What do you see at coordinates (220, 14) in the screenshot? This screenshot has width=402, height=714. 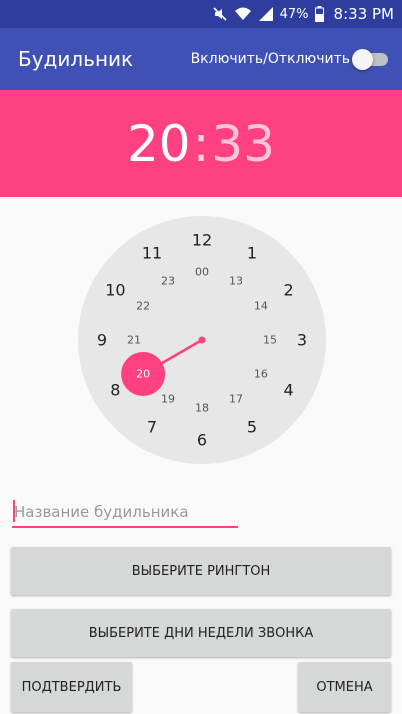 I see `mute-icon` at bounding box center [220, 14].